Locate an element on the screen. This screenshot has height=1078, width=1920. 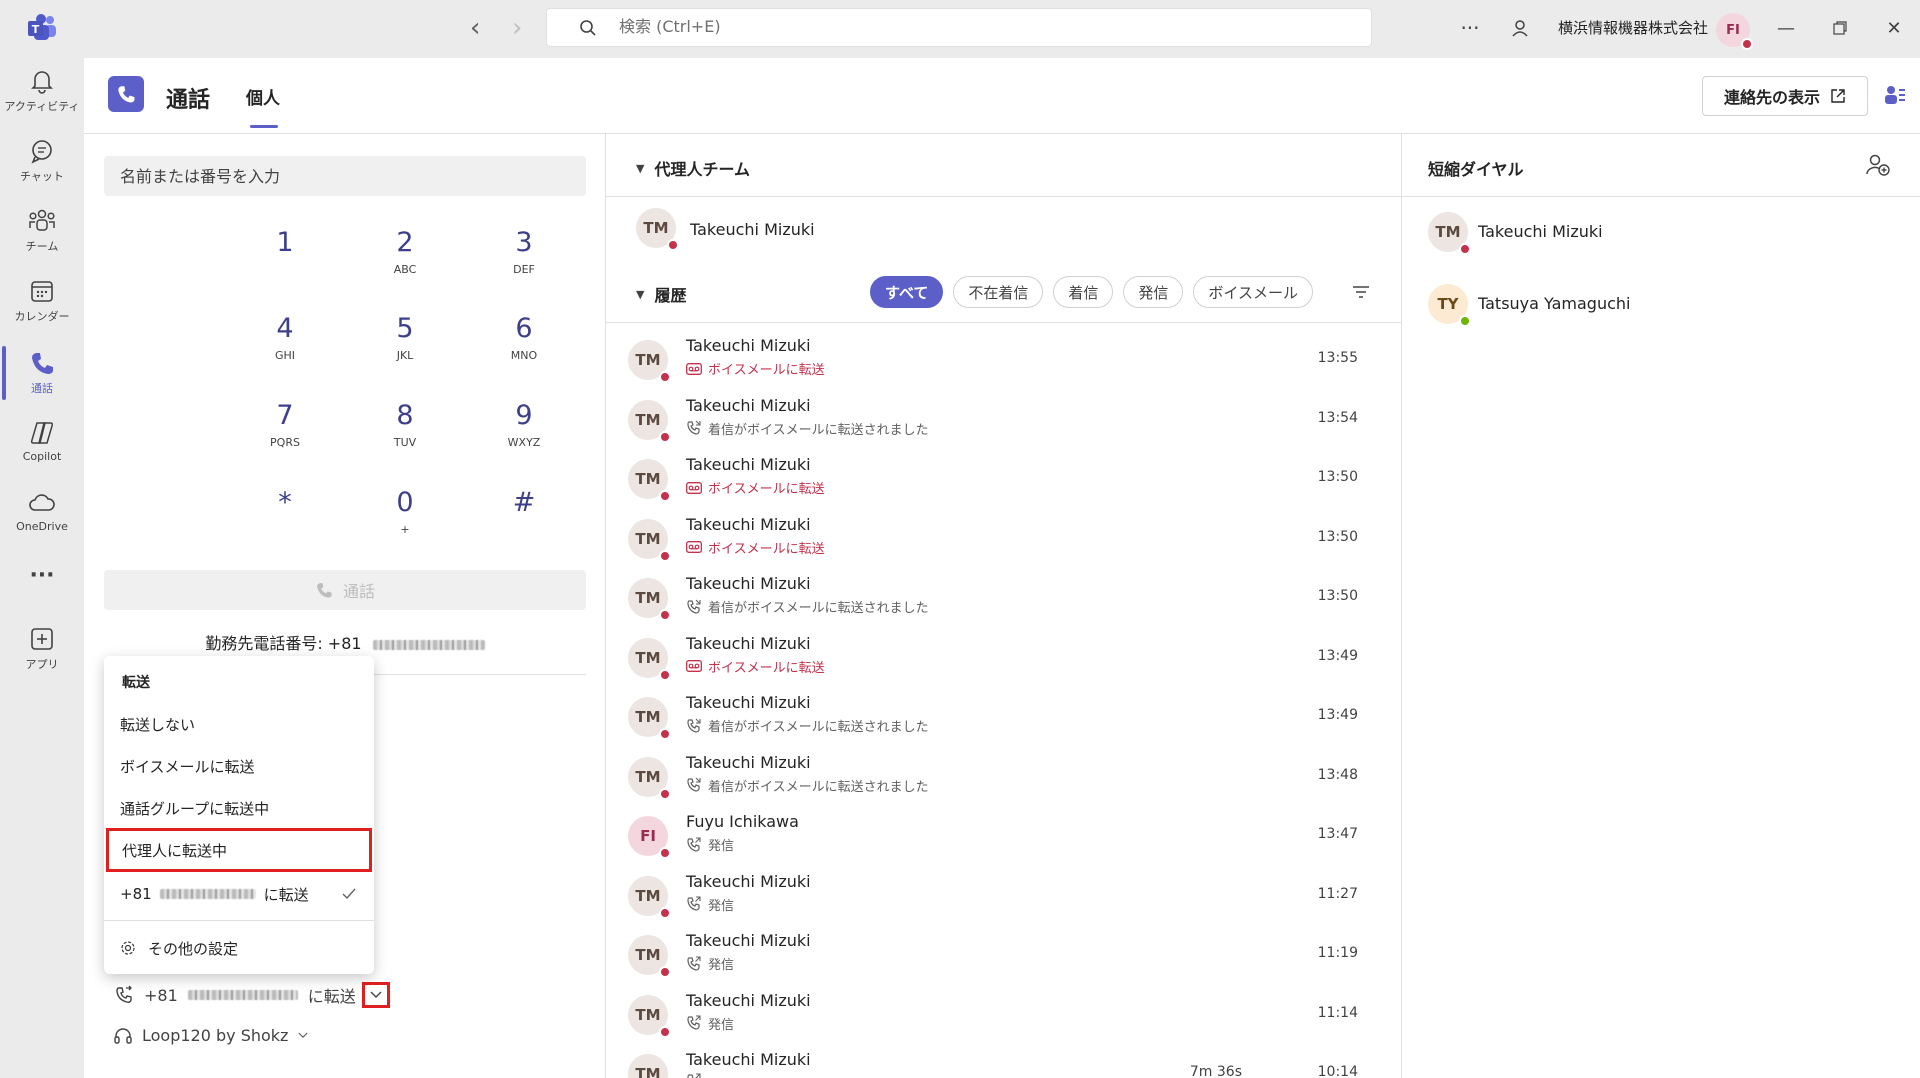
redacted-number is located at coordinates (428, 644).